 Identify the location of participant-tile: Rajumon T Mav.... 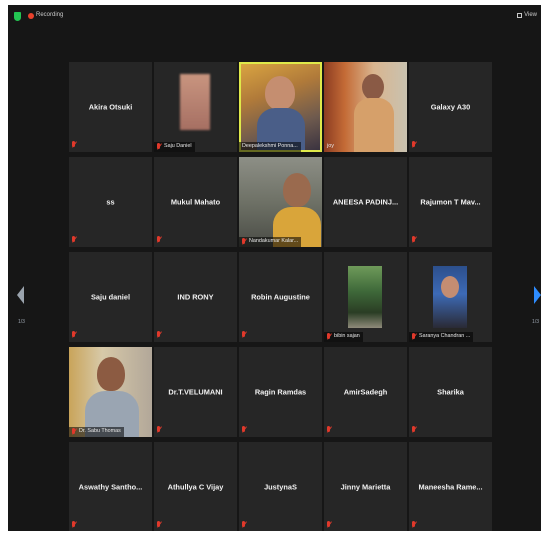
(450, 202).